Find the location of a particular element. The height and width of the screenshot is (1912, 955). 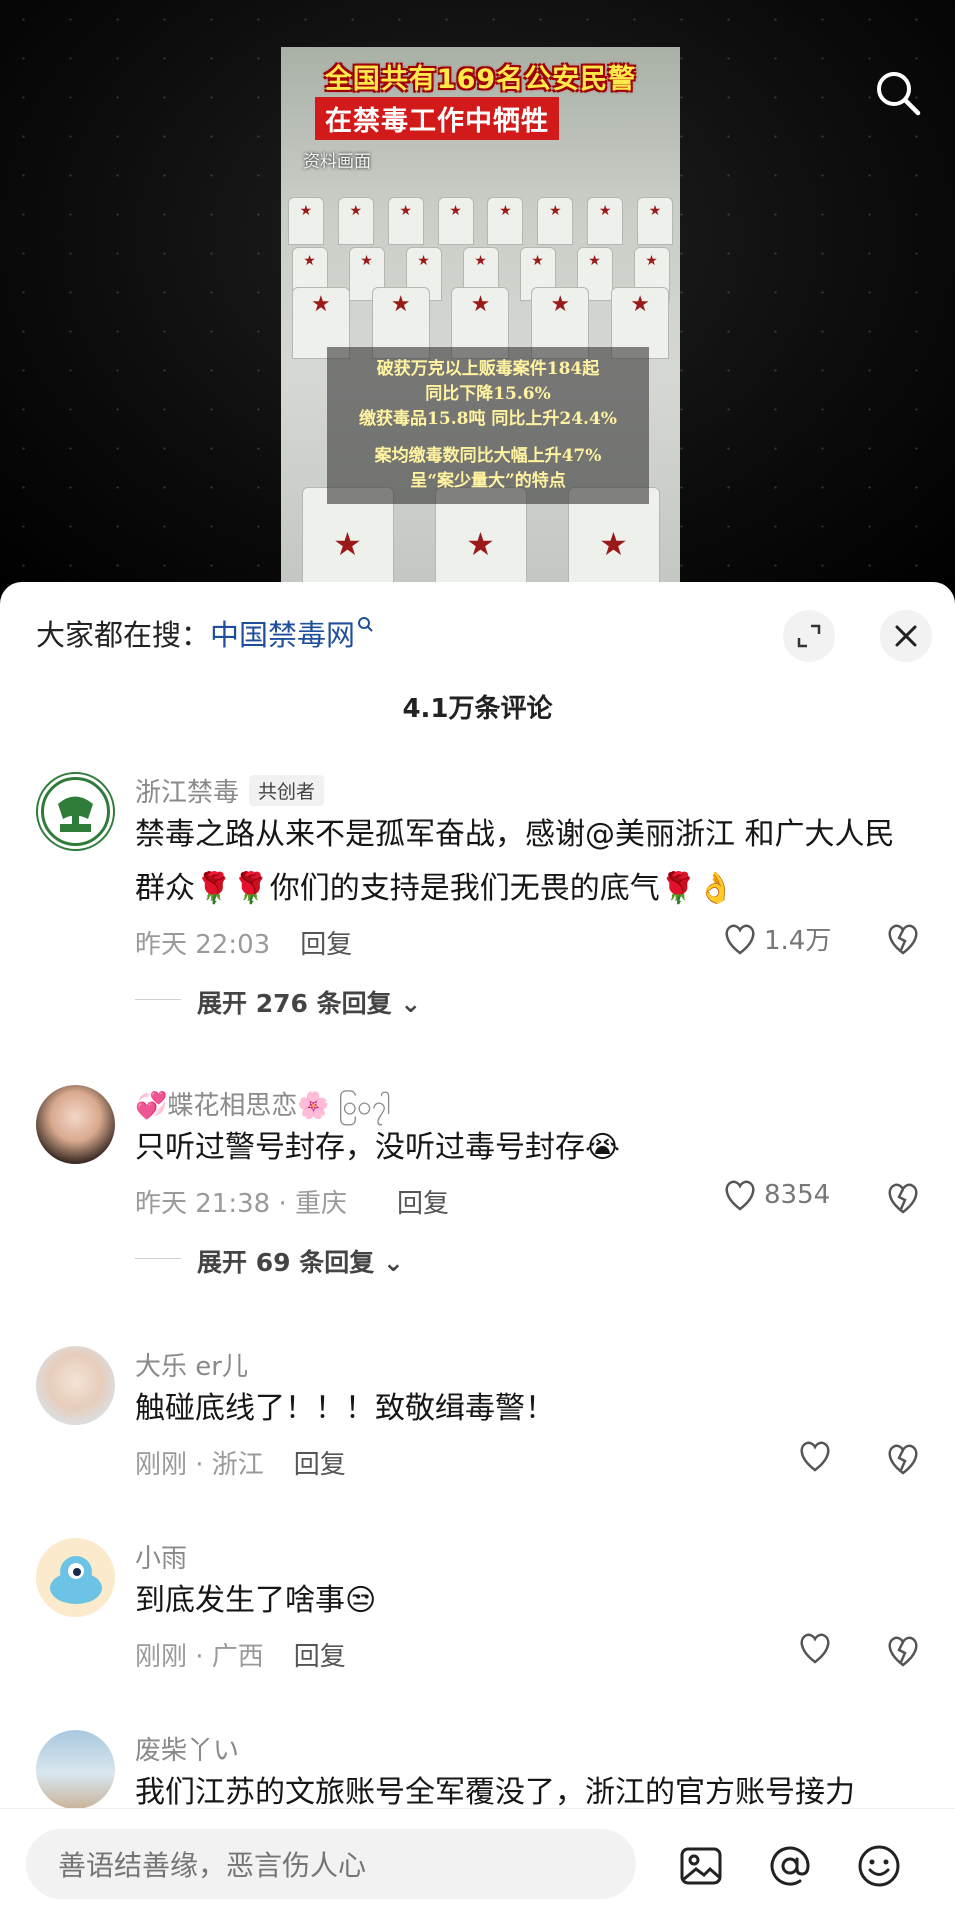

comment-username: 小雨 is located at coordinates (161, 1556).